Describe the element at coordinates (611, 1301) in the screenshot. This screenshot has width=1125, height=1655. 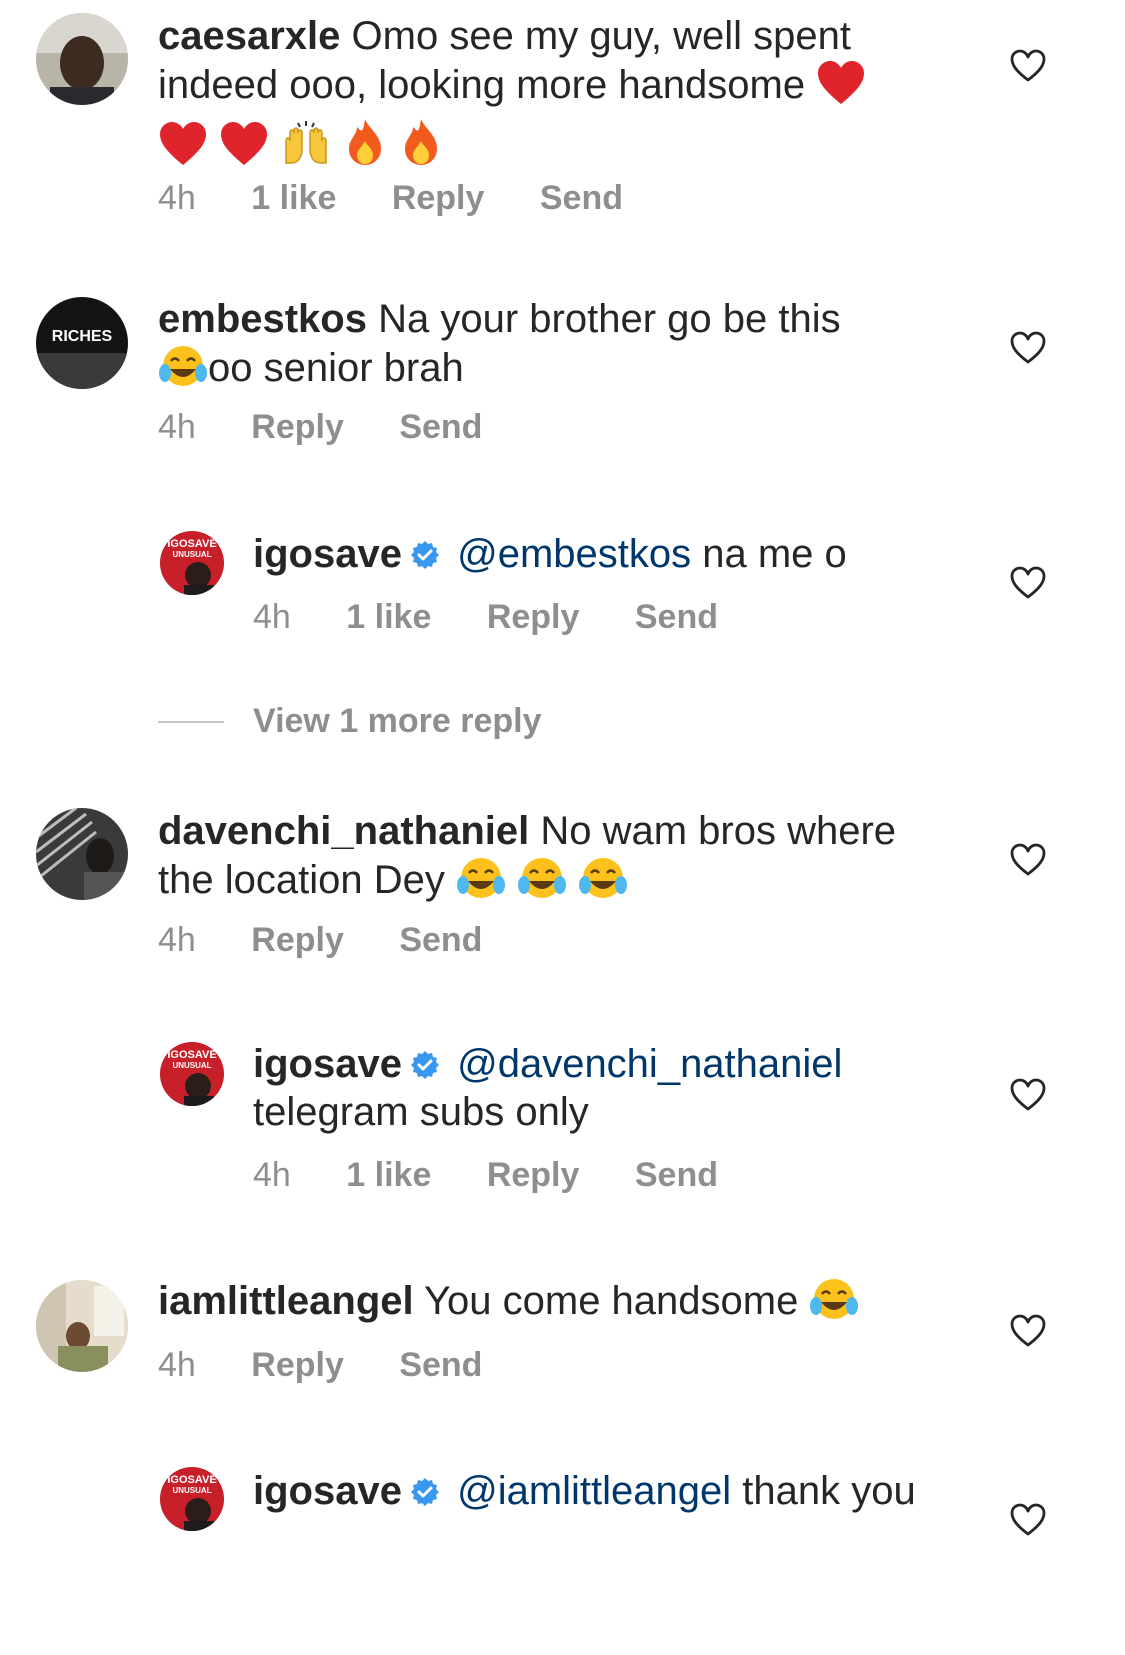
I see `comment-body: You come handsome` at that location.